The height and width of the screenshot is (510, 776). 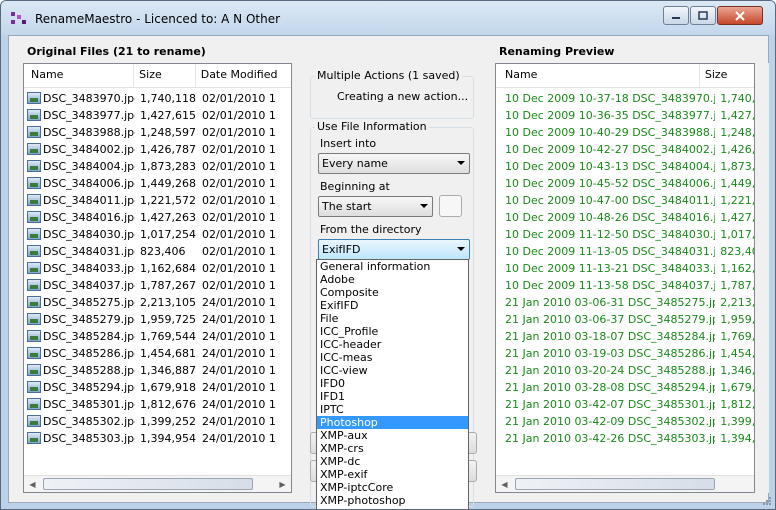 I want to click on dropdown-option: IFD0, so click(x=392, y=383).